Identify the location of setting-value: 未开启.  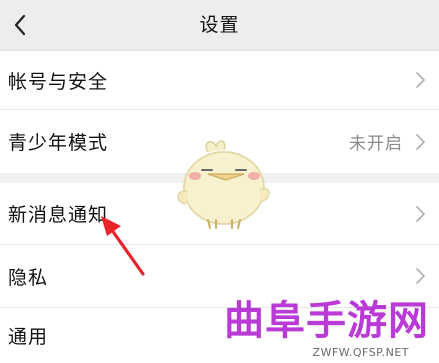
(376, 144).